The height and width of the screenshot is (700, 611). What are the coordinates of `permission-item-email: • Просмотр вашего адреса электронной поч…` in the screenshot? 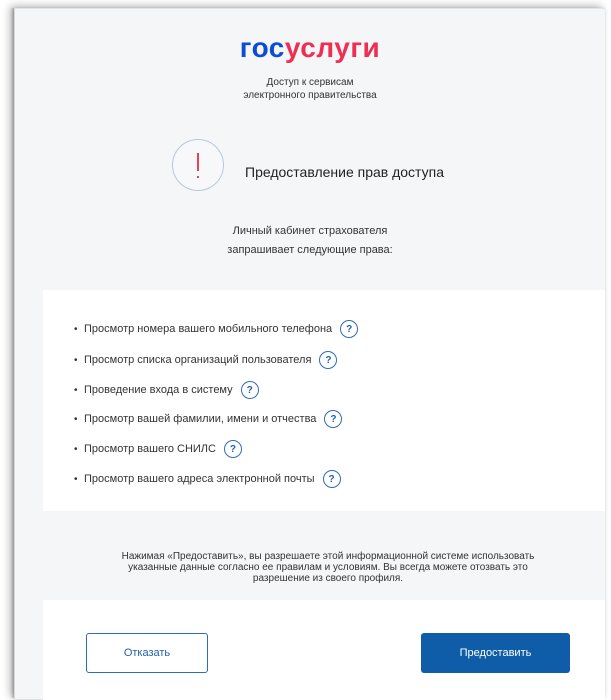 It's located at (207, 479).